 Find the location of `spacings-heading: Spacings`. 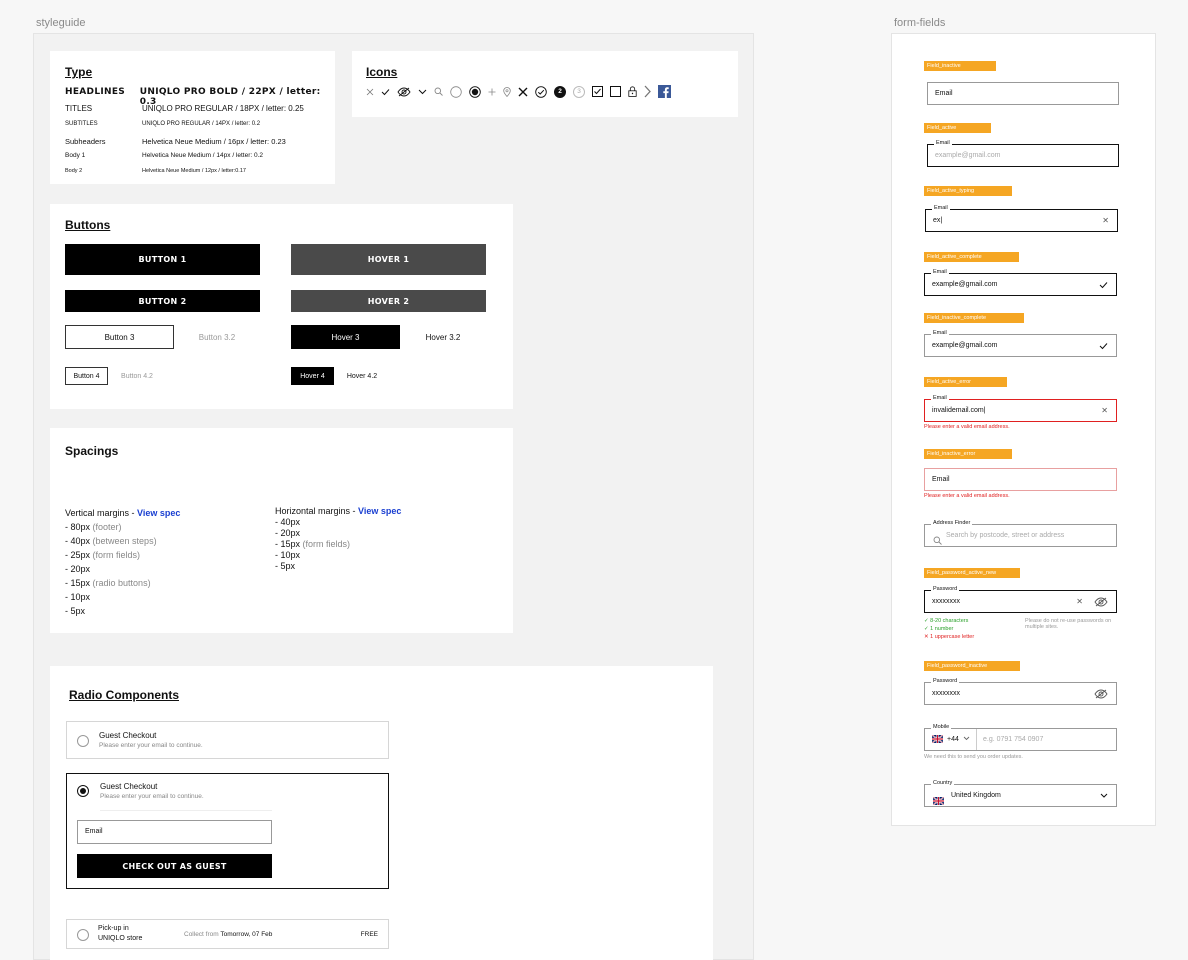

spacings-heading: Spacings is located at coordinates (92, 451).